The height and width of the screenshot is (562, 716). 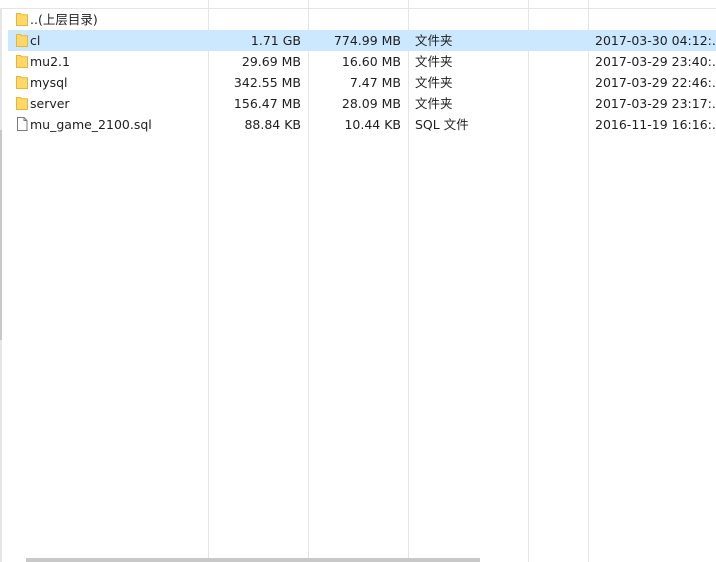 What do you see at coordinates (1, 235) in the screenshot?
I see `scrollbar-thumb` at bounding box center [1, 235].